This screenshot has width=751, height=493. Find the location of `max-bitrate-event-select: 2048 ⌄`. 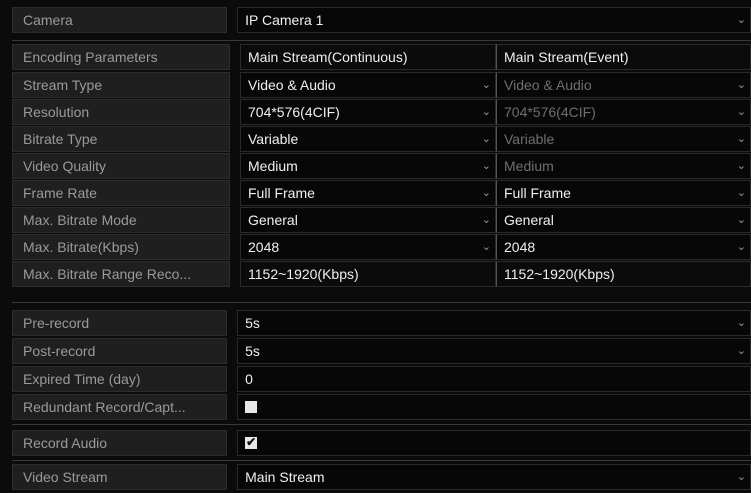

max-bitrate-event-select: 2048 ⌄ is located at coordinates (623, 247).